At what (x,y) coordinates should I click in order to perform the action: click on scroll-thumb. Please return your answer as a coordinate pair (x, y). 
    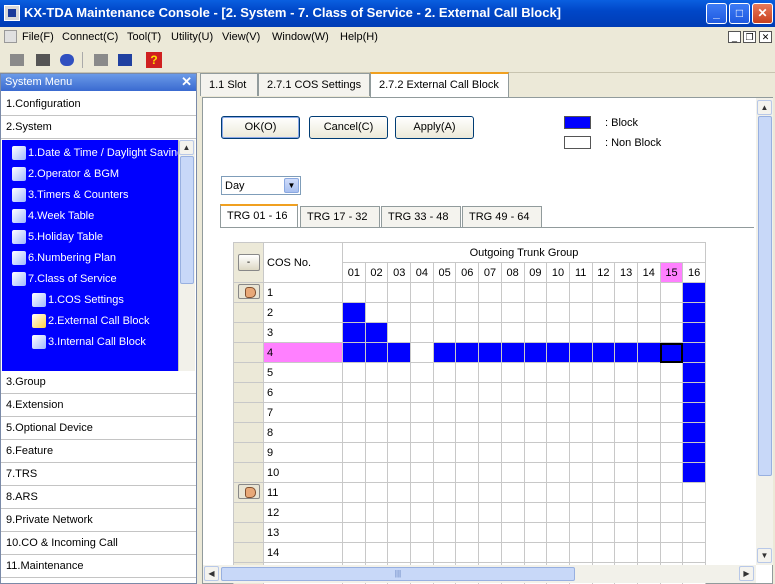
    Looking at the image, I should click on (765, 296).